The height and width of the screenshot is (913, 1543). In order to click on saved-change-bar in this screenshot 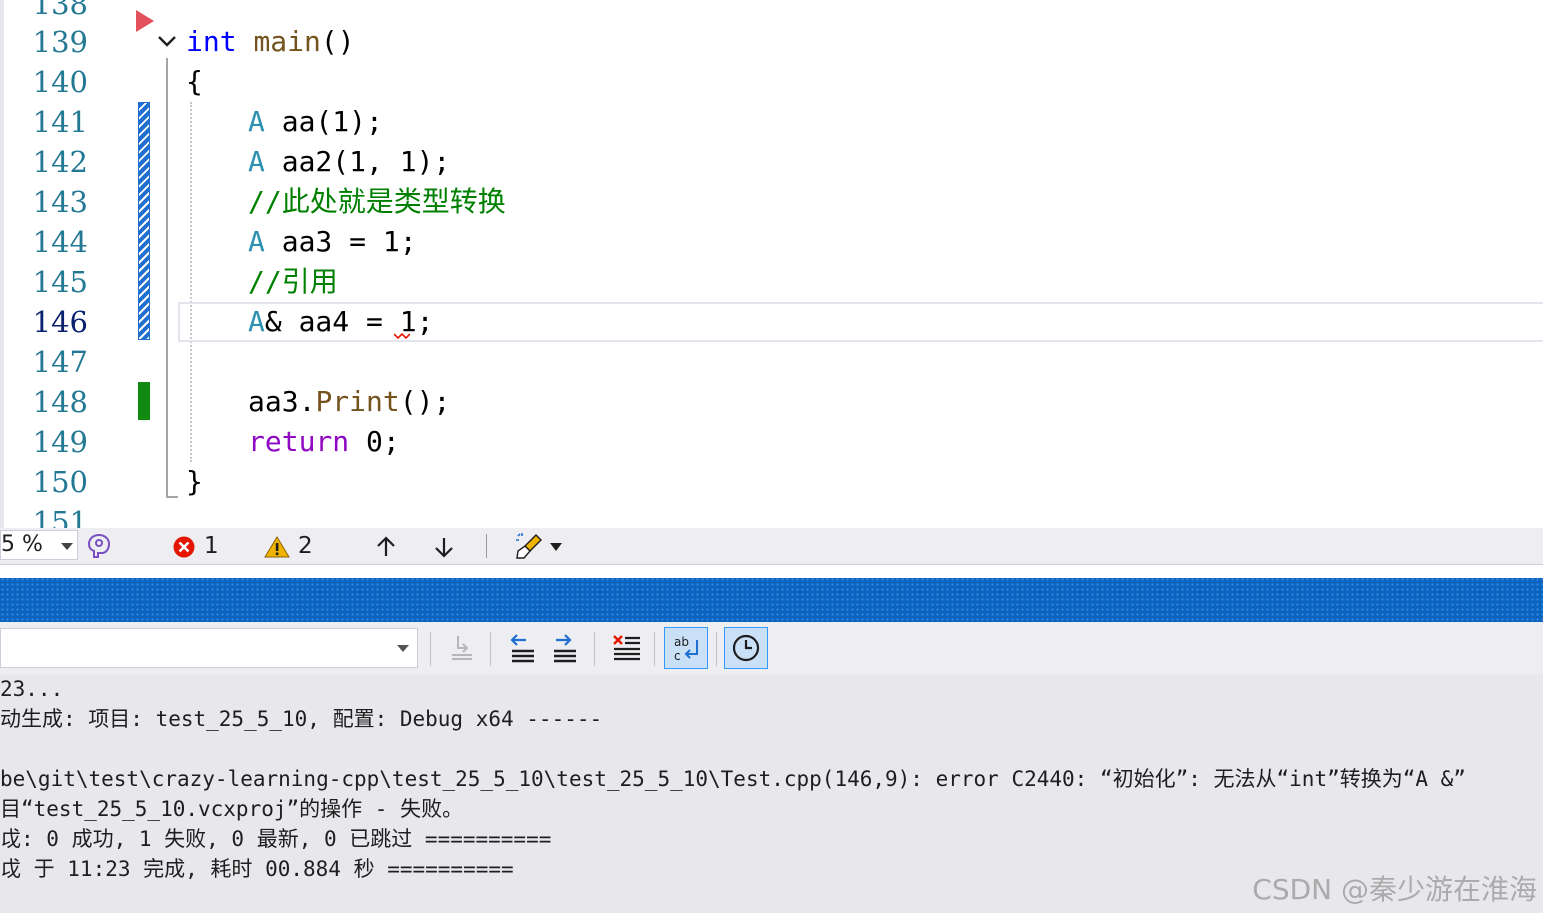, I will do `click(144, 401)`.